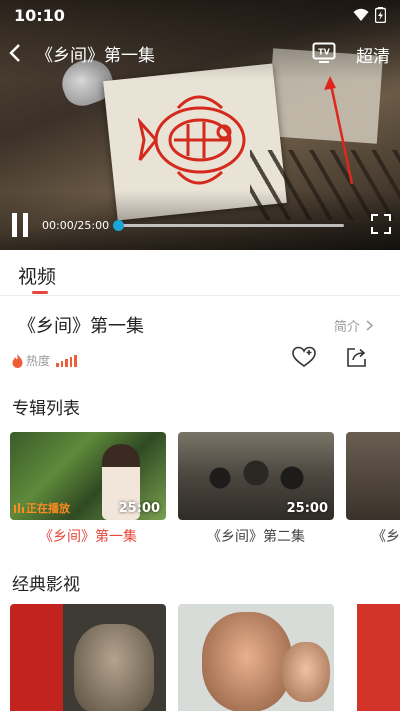 This screenshot has height=711, width=400. Describe the element at coordinates (46, 585) in the screenshot. I see `classics-section-title: 经典影视` at that location.